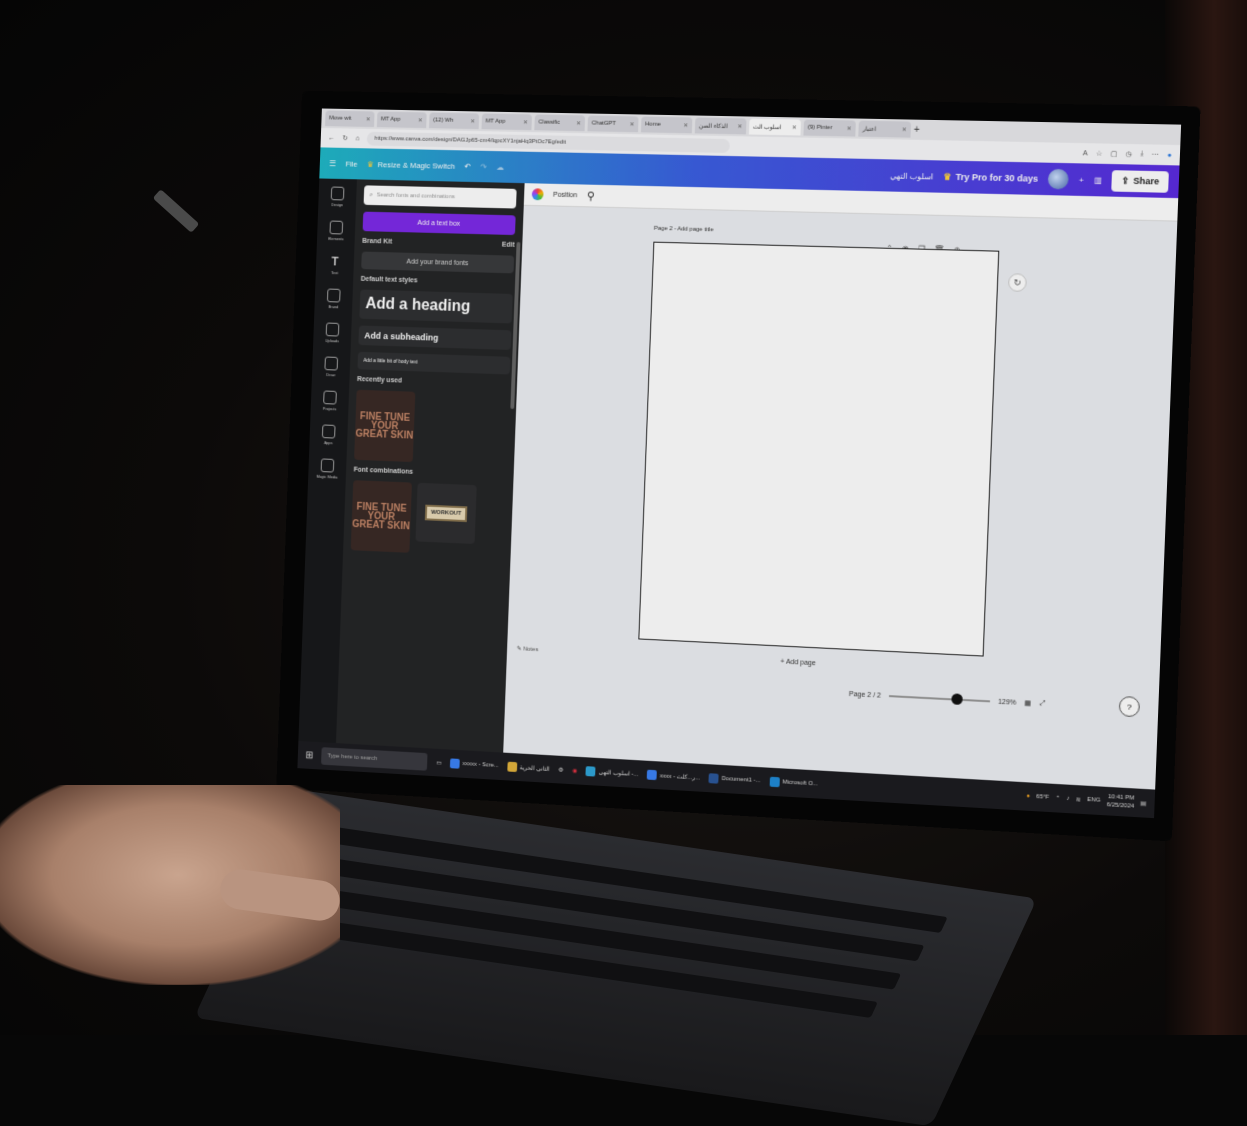 The height and width of the screenshot is (1126, 1247). What do you see at coordinates (1169, 154) in the screenshot?
I see `copilot-icon: ●` at bounding box center [1169, 154].